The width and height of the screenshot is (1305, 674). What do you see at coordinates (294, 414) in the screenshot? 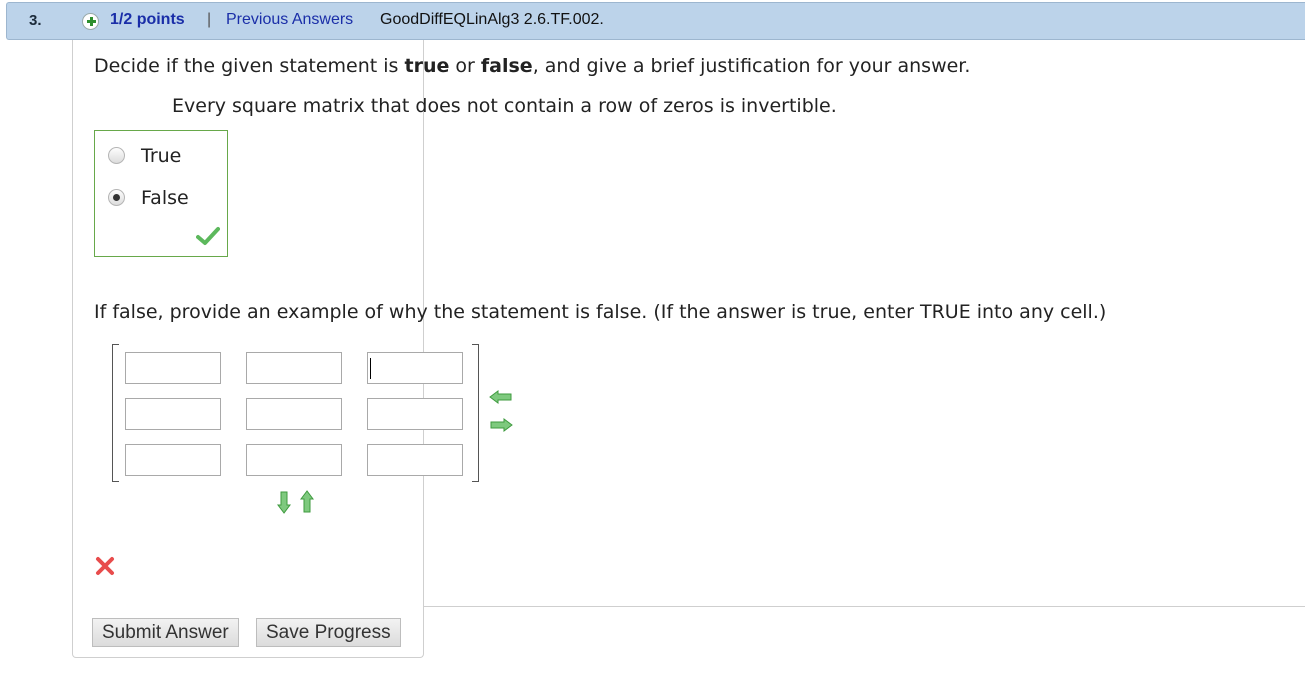
I see `matrix-cell-r2c2` at bounding box center [294, 414].